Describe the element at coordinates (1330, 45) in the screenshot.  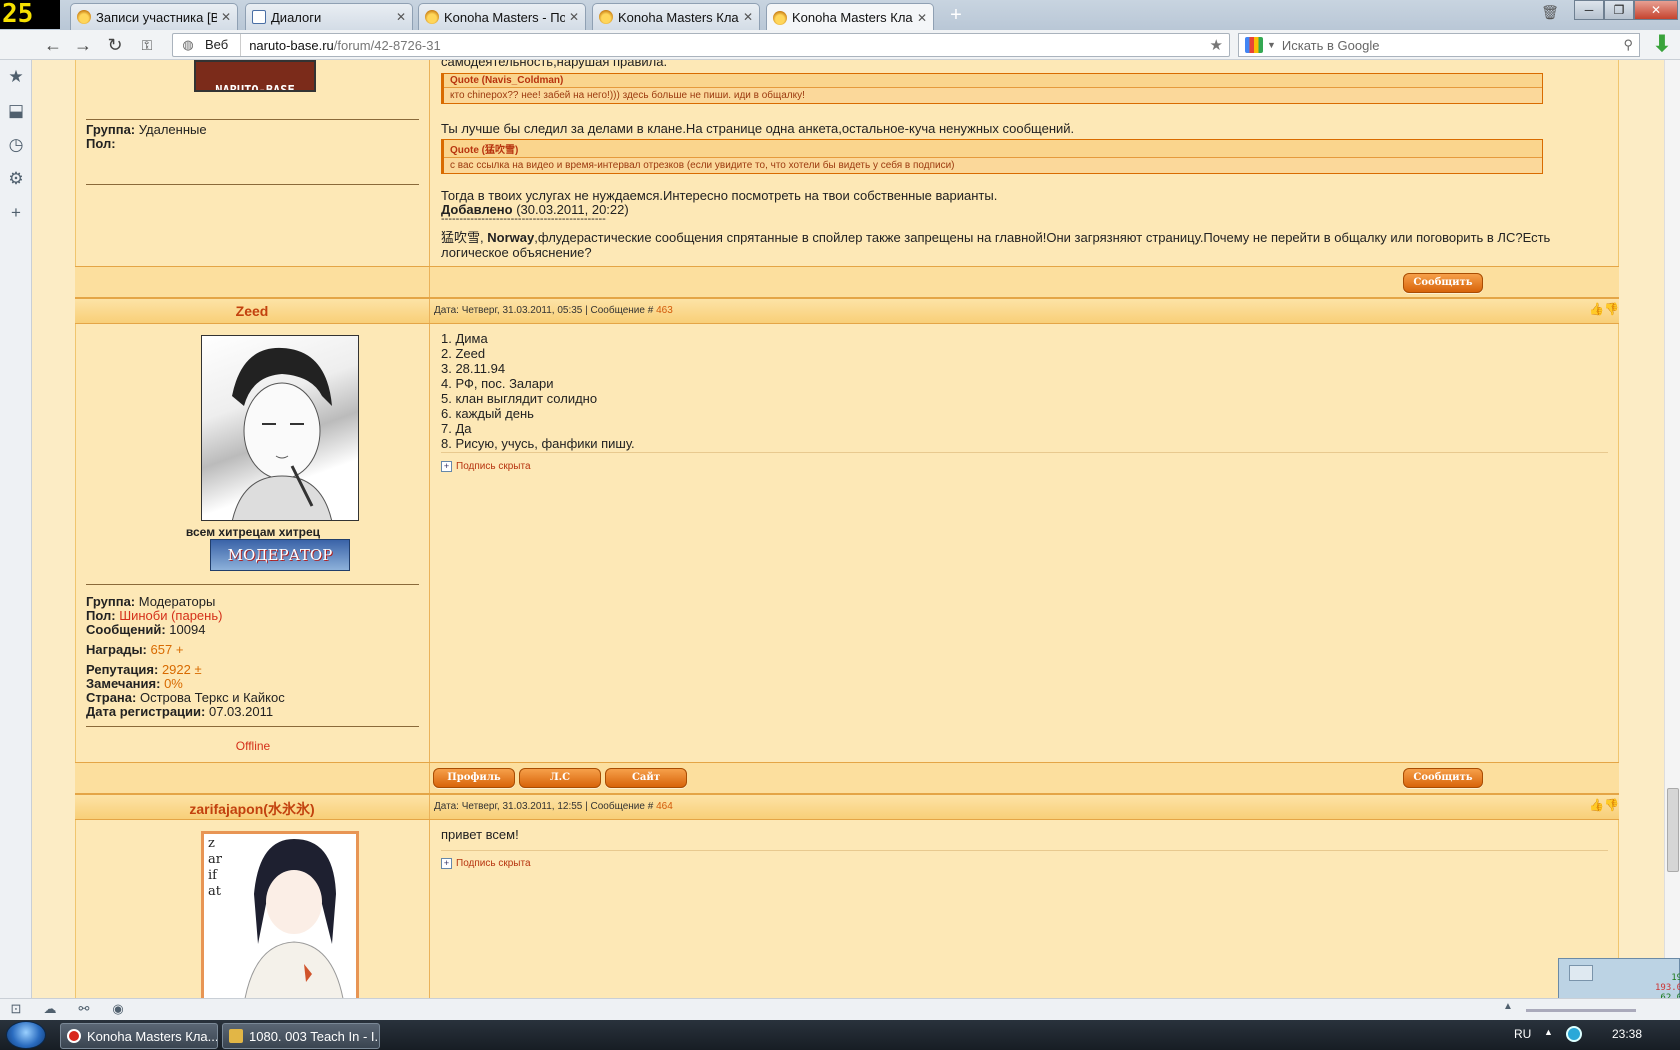
I see `search-placeholder: Искать в Google` at that location.